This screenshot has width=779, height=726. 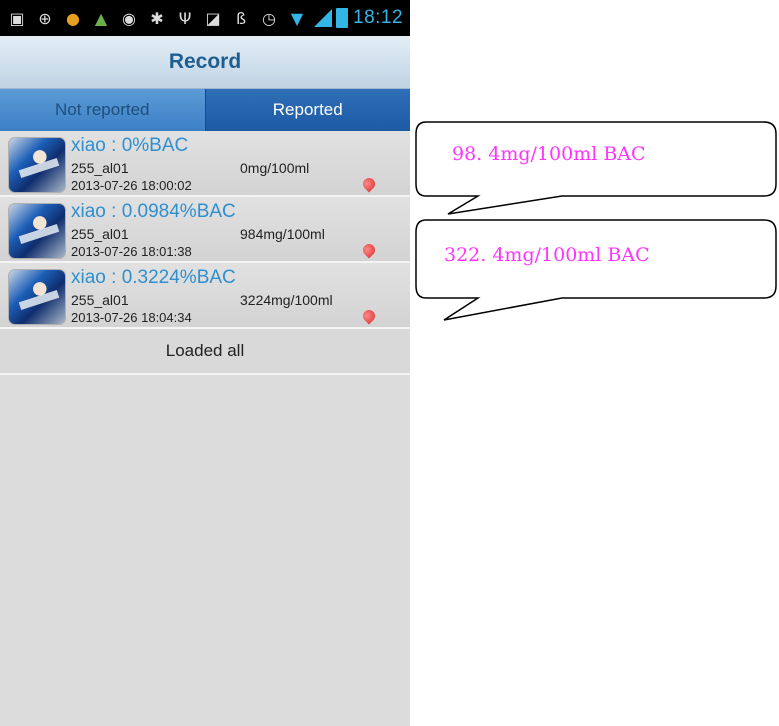 I want to click on tab-not-reported: Not reported, so click(x=102, y=110).